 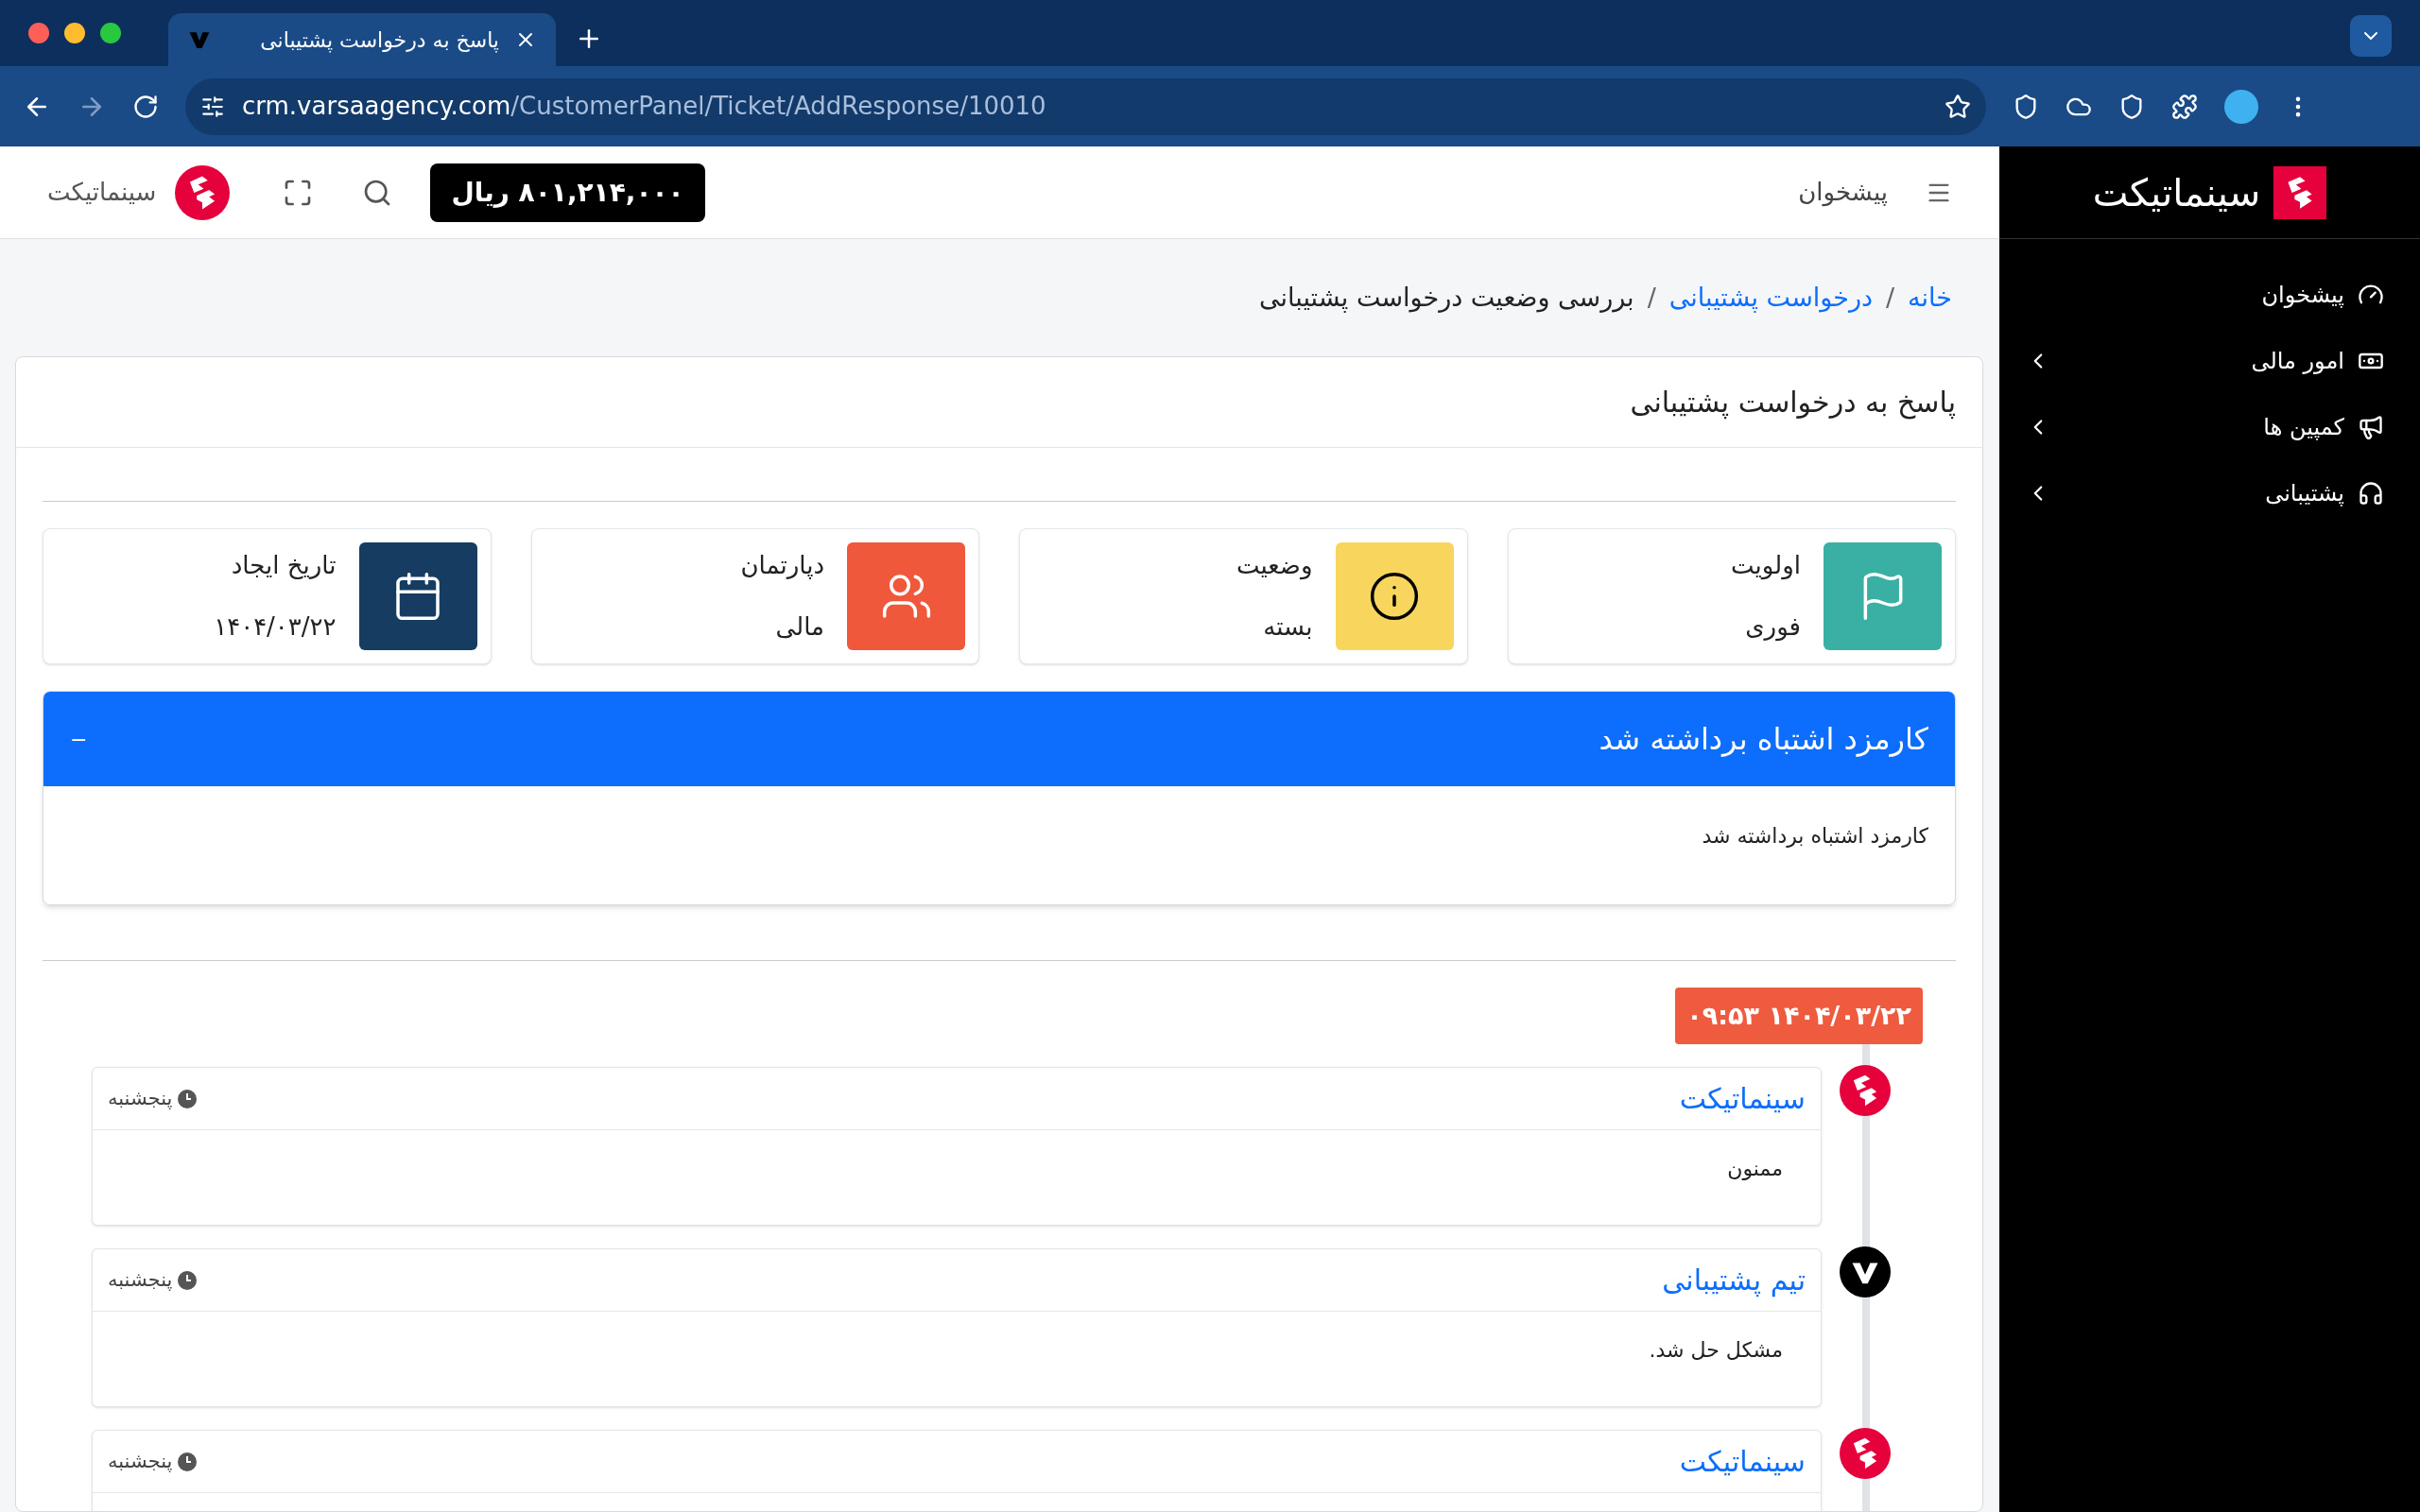 What do you see at coordinates (283, 565) in the screenshot?
I see `stat-label: تاریخ ایجاد` at bounding box center [283, 565].